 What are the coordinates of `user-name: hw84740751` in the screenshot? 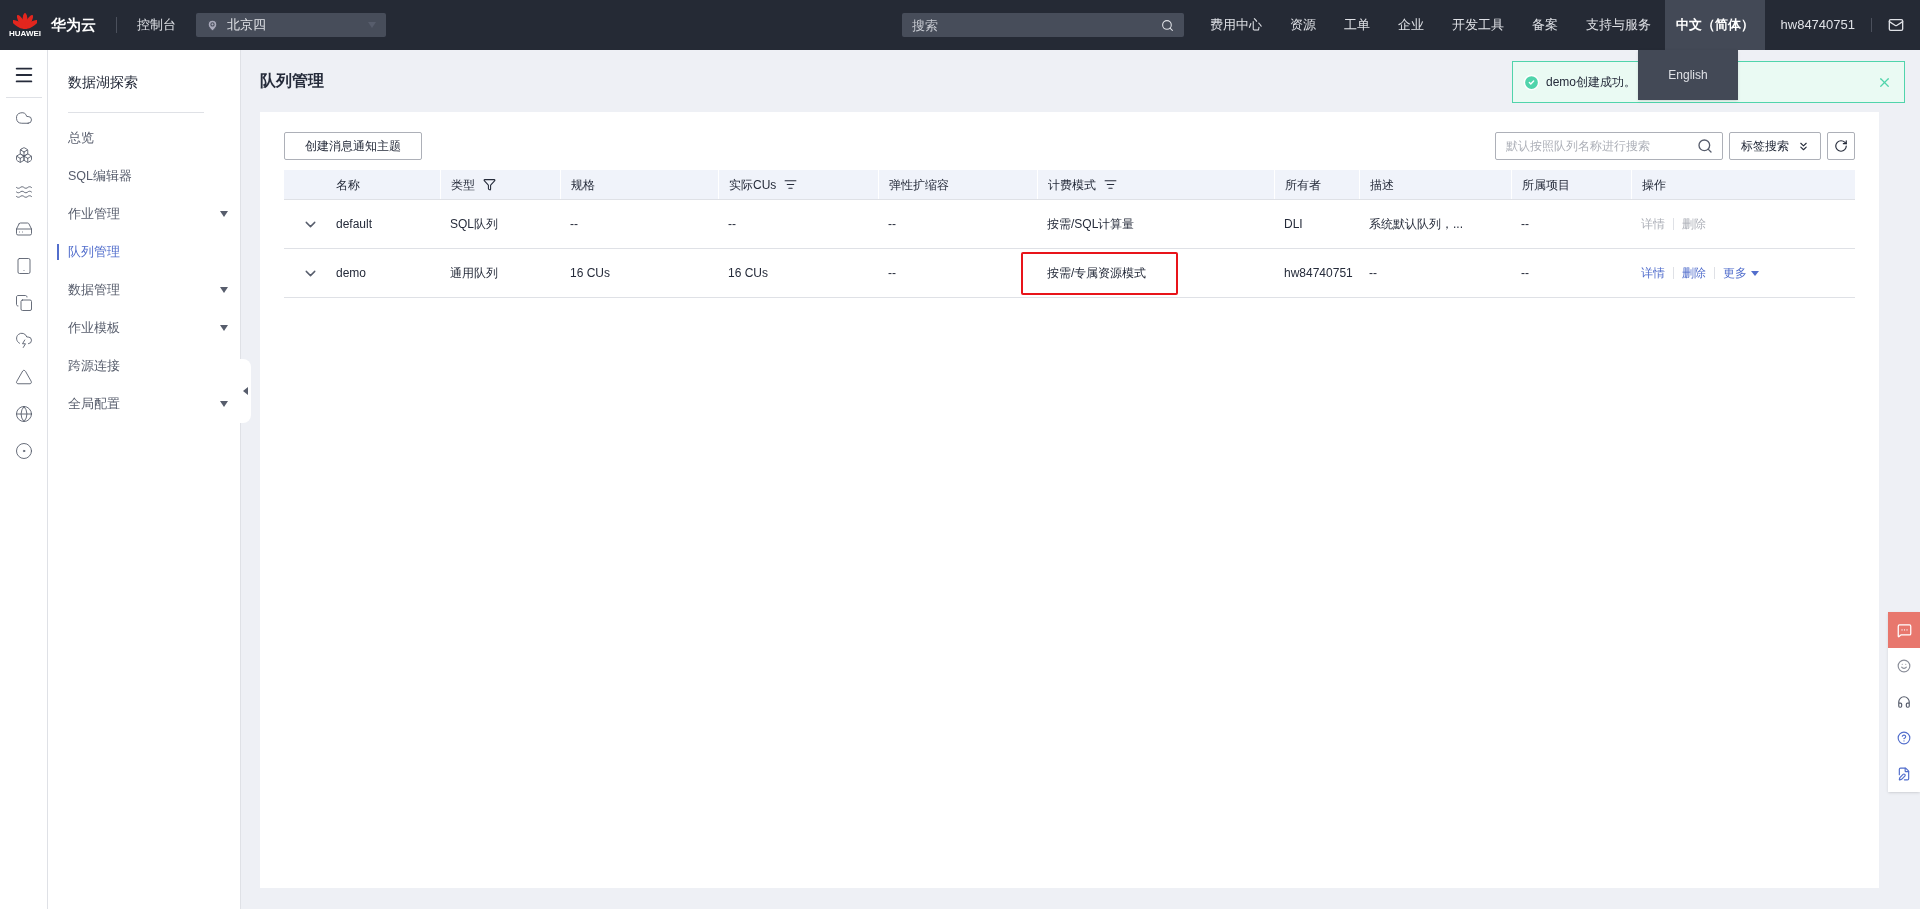 It's located at (1817, 25).